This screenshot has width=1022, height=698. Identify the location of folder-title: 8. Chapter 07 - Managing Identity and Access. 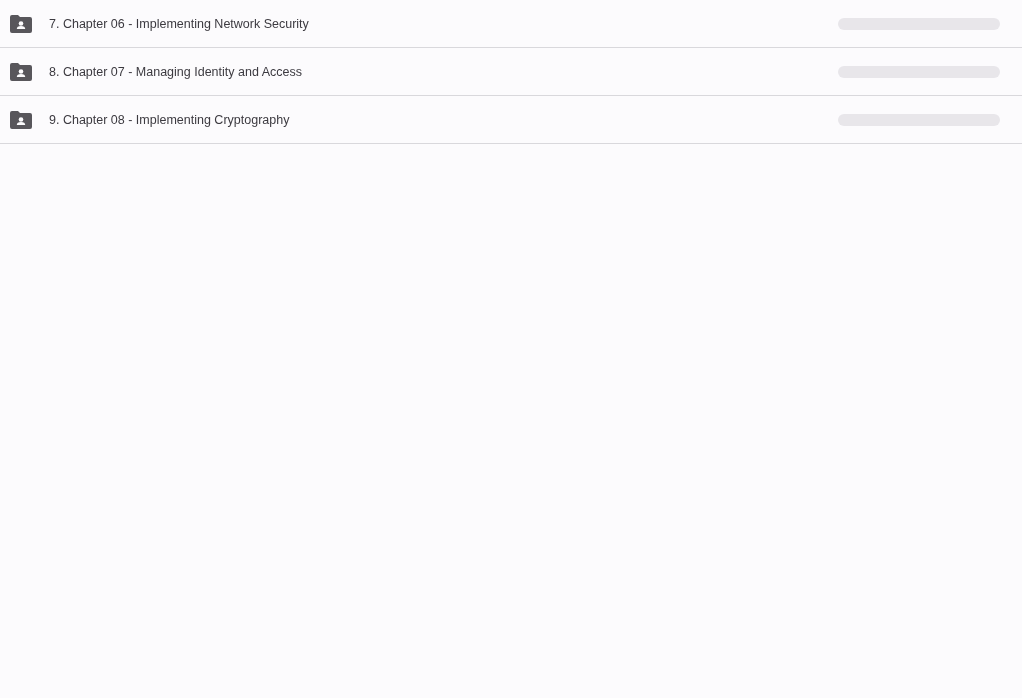
(443, 71).